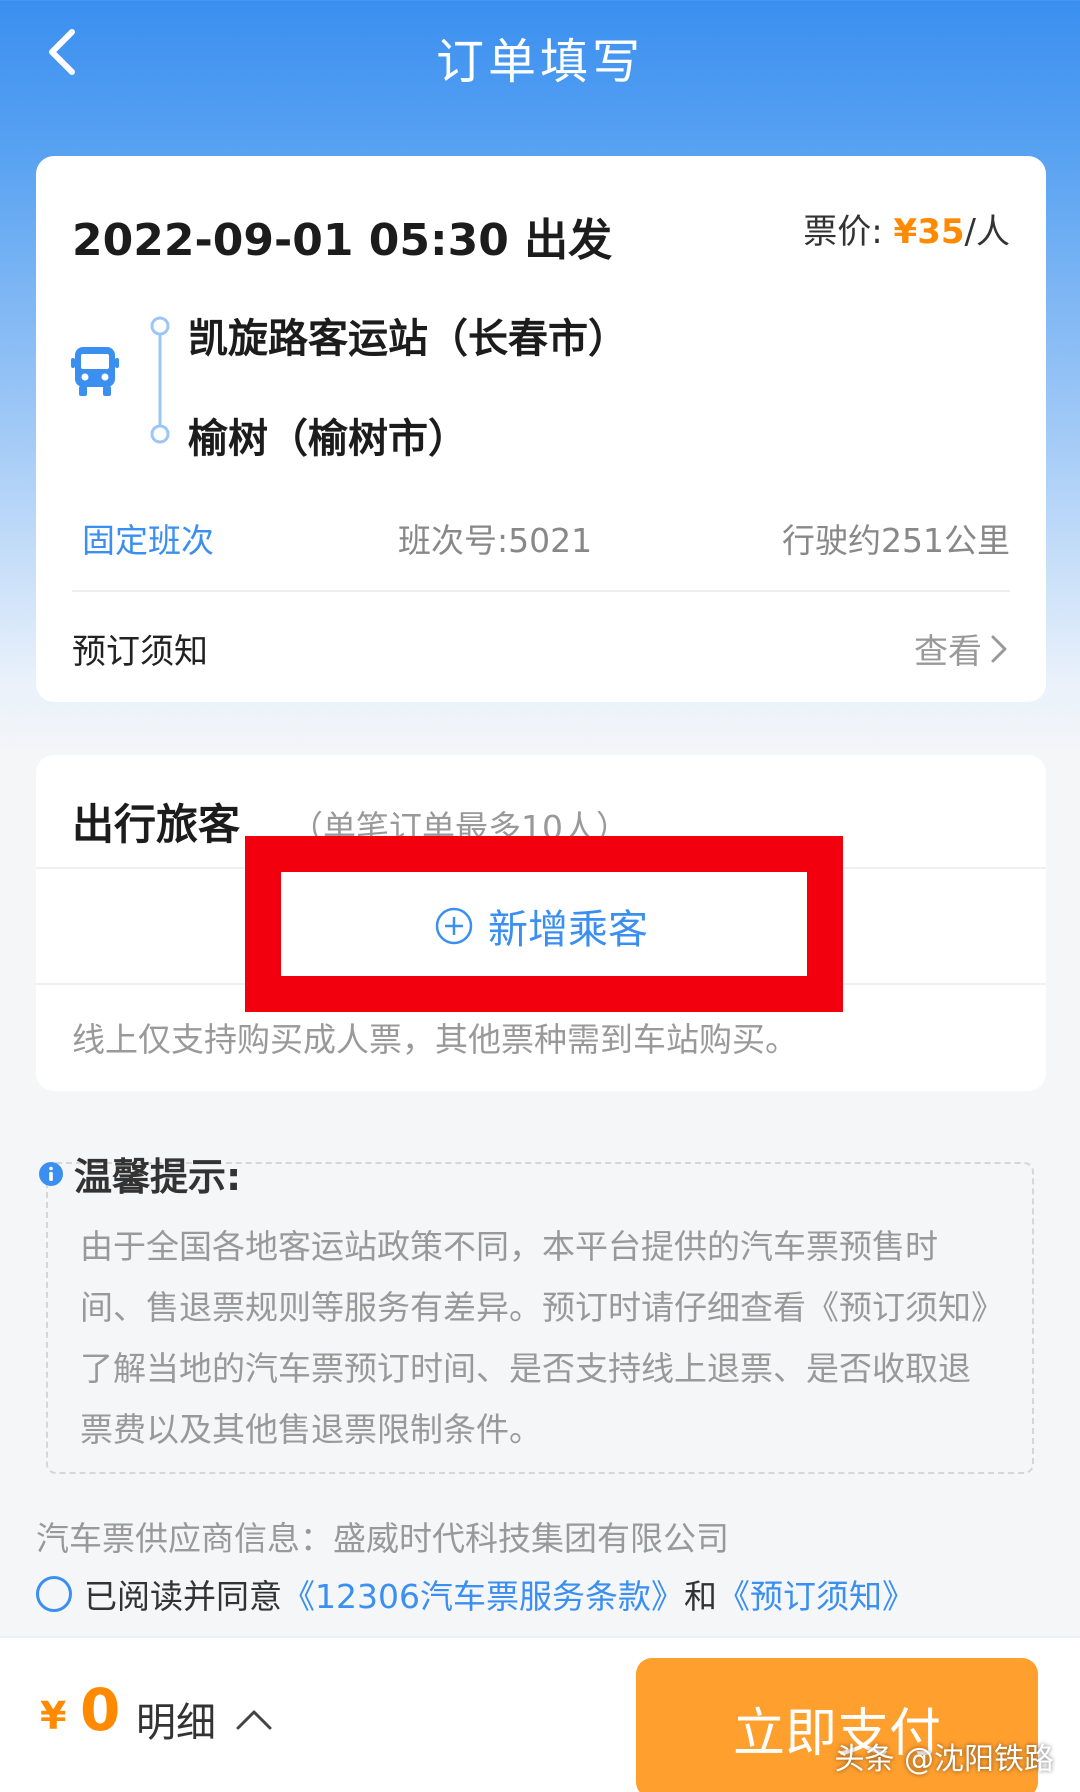  What do you see at coordinates (148, 540) in the screenshot?
I see `schedule-type: 固定班次` at bounding box center [148, 540].